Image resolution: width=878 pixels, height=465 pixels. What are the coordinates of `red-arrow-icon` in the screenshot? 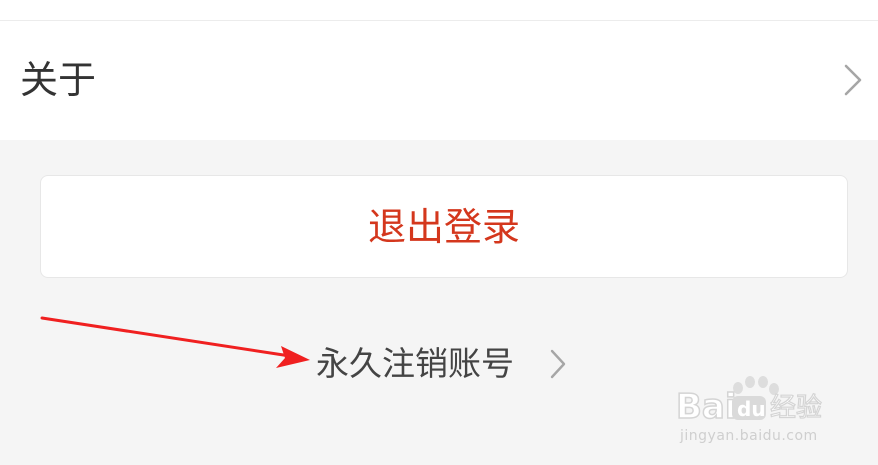 It's located at (175, 342).